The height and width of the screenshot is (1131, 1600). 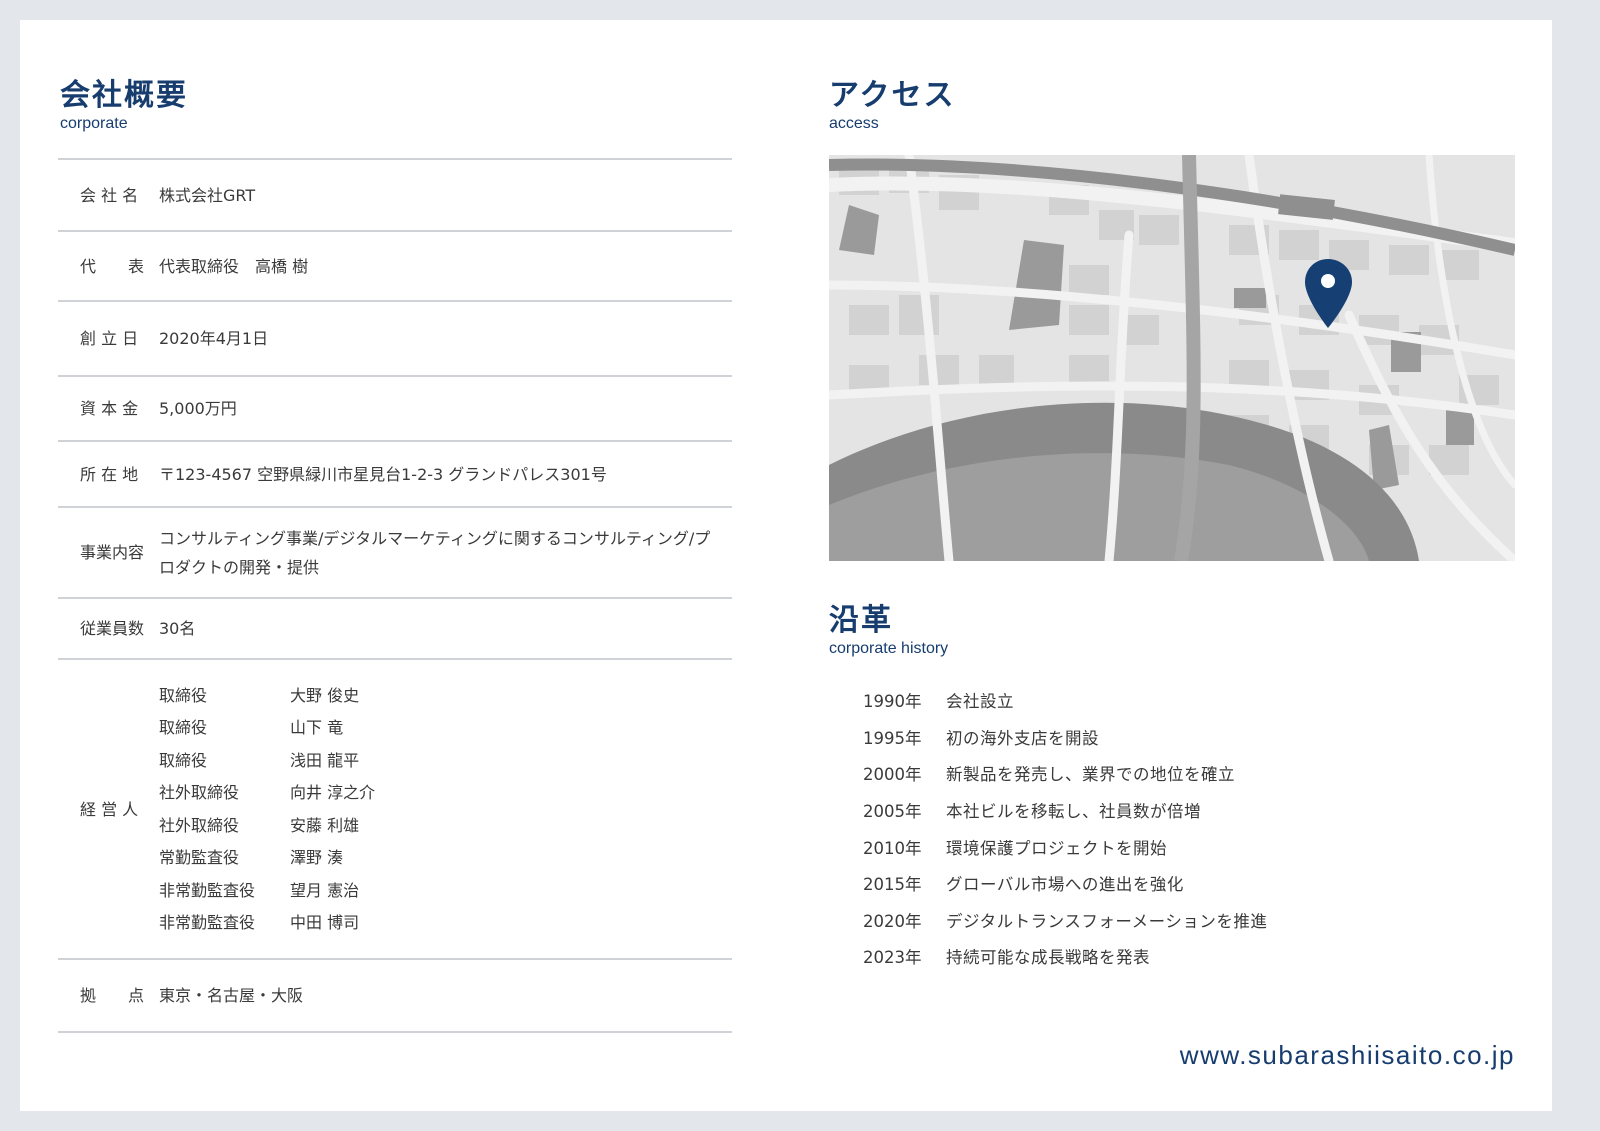 I want to click on officer-role: 常勤監査役, so click(x=199, y=858).